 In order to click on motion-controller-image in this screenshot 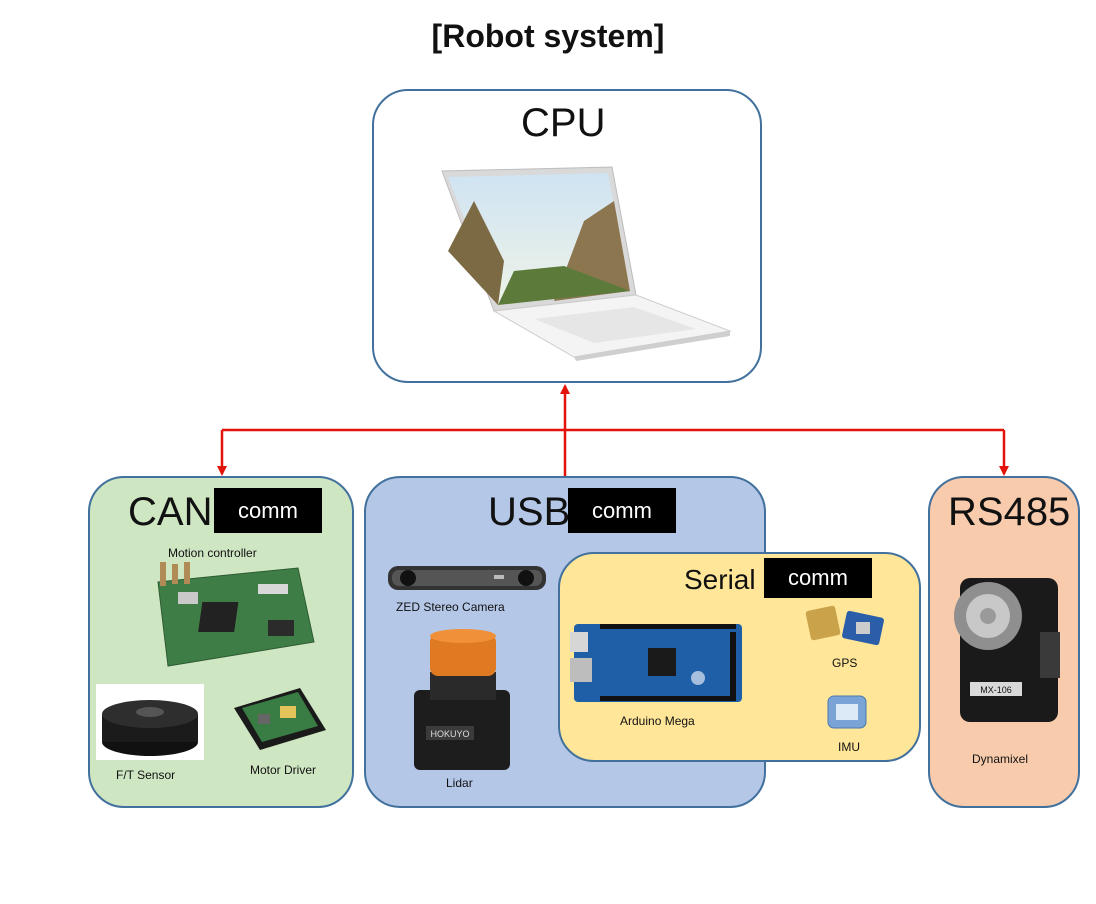, I will do `click(236, 614)`.